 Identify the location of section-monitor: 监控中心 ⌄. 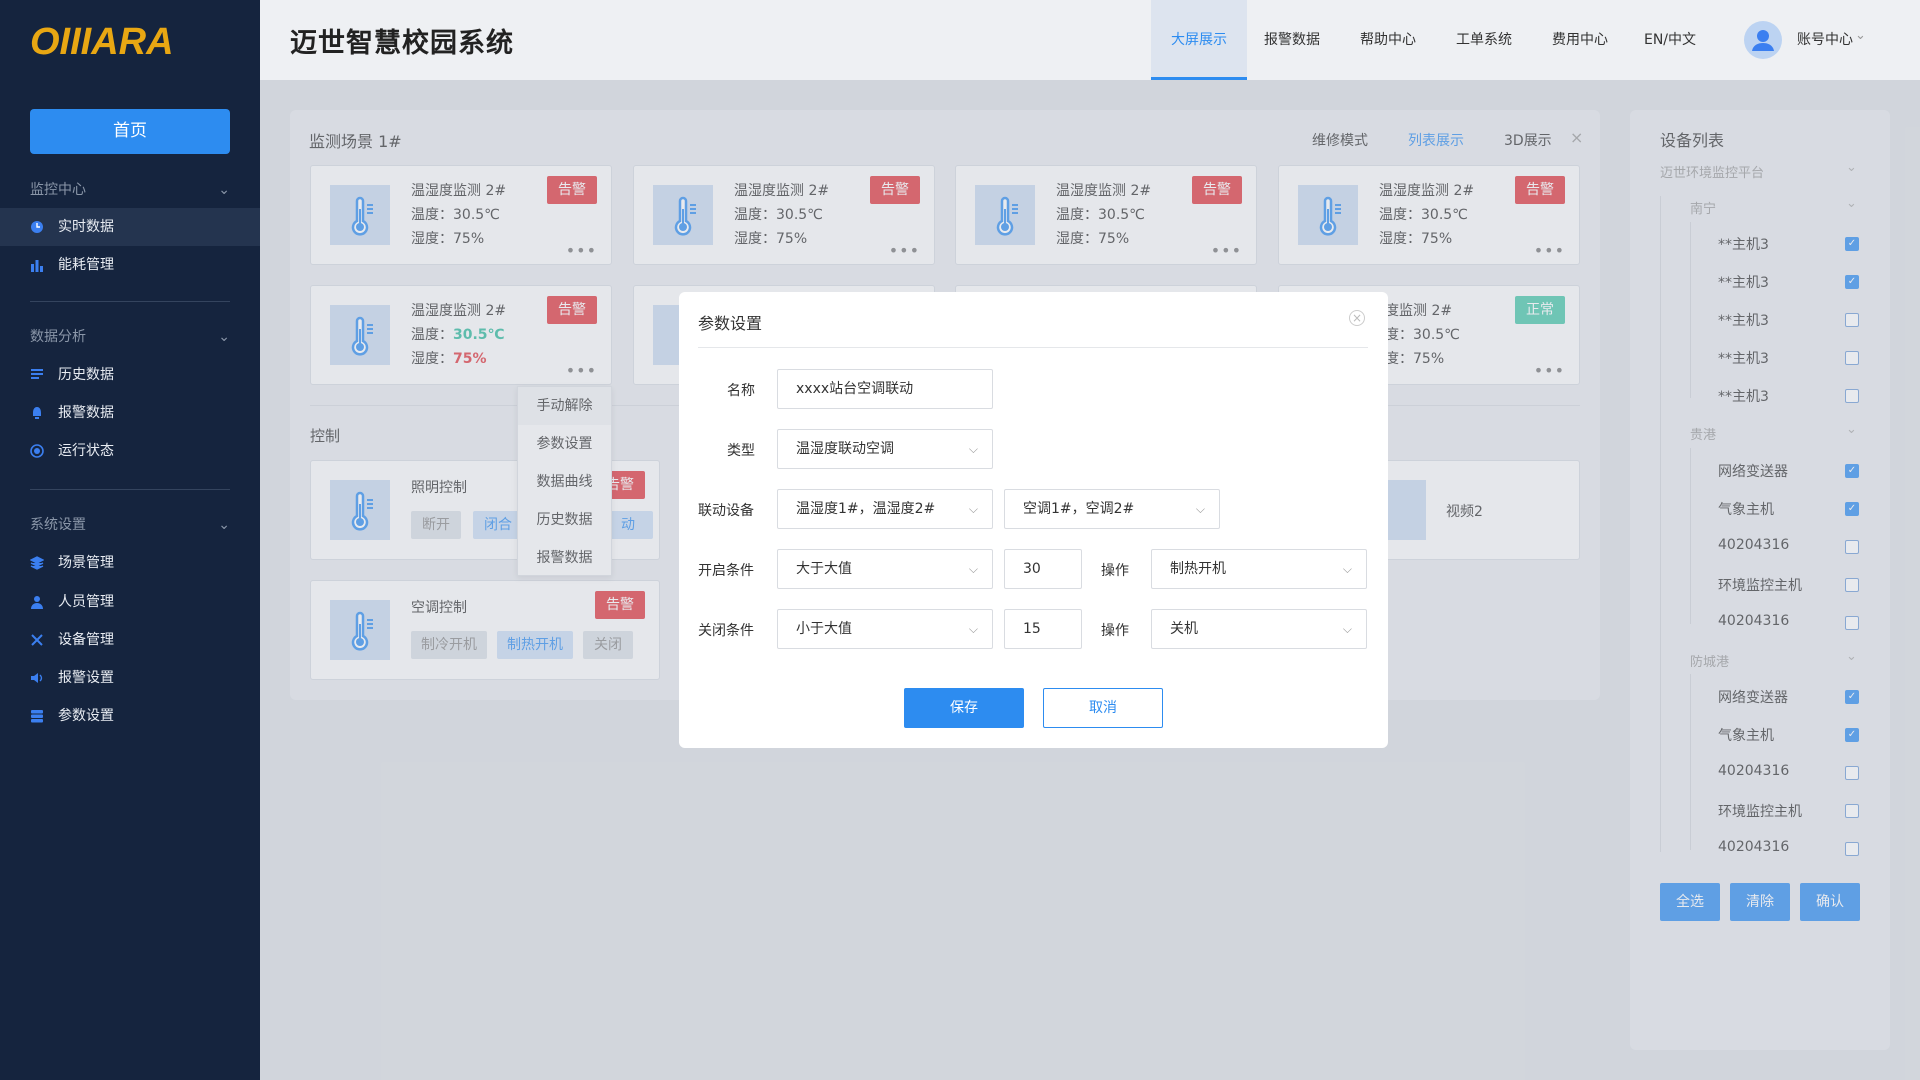
(130, 190).